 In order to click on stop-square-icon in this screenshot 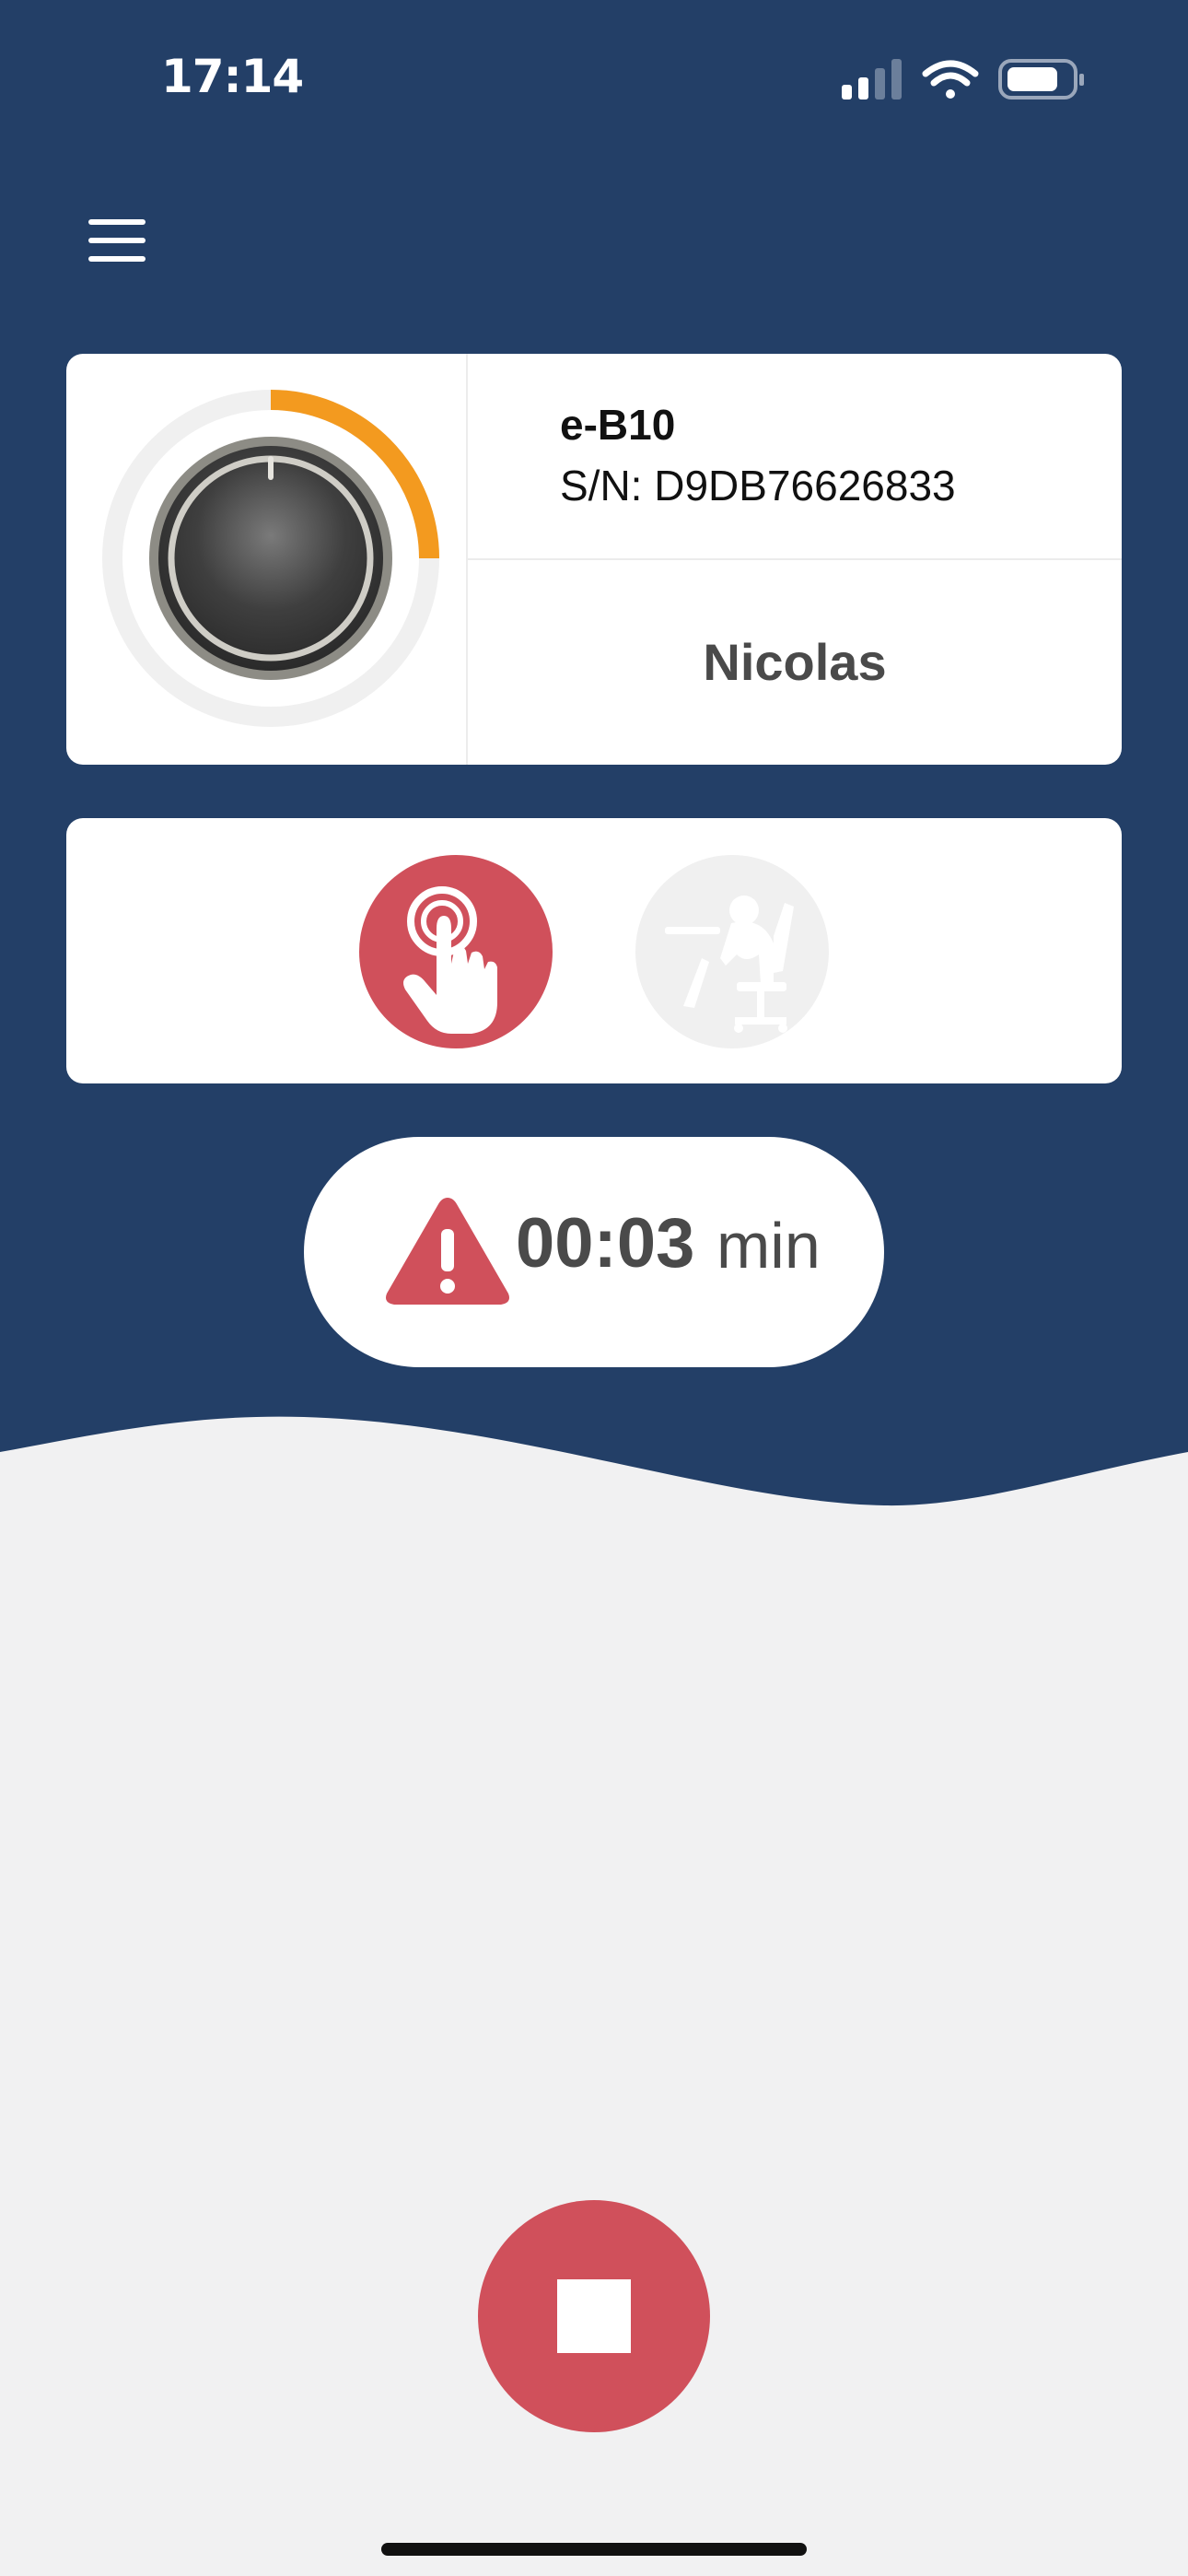, I will do `click(594, 2316)`.